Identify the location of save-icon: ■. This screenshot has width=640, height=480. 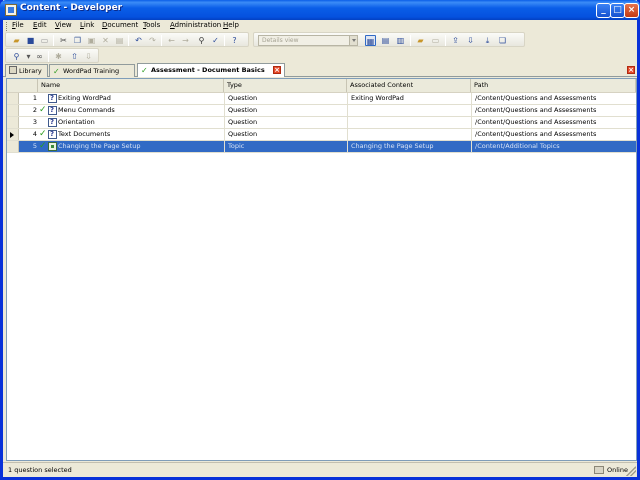
(30, 40).